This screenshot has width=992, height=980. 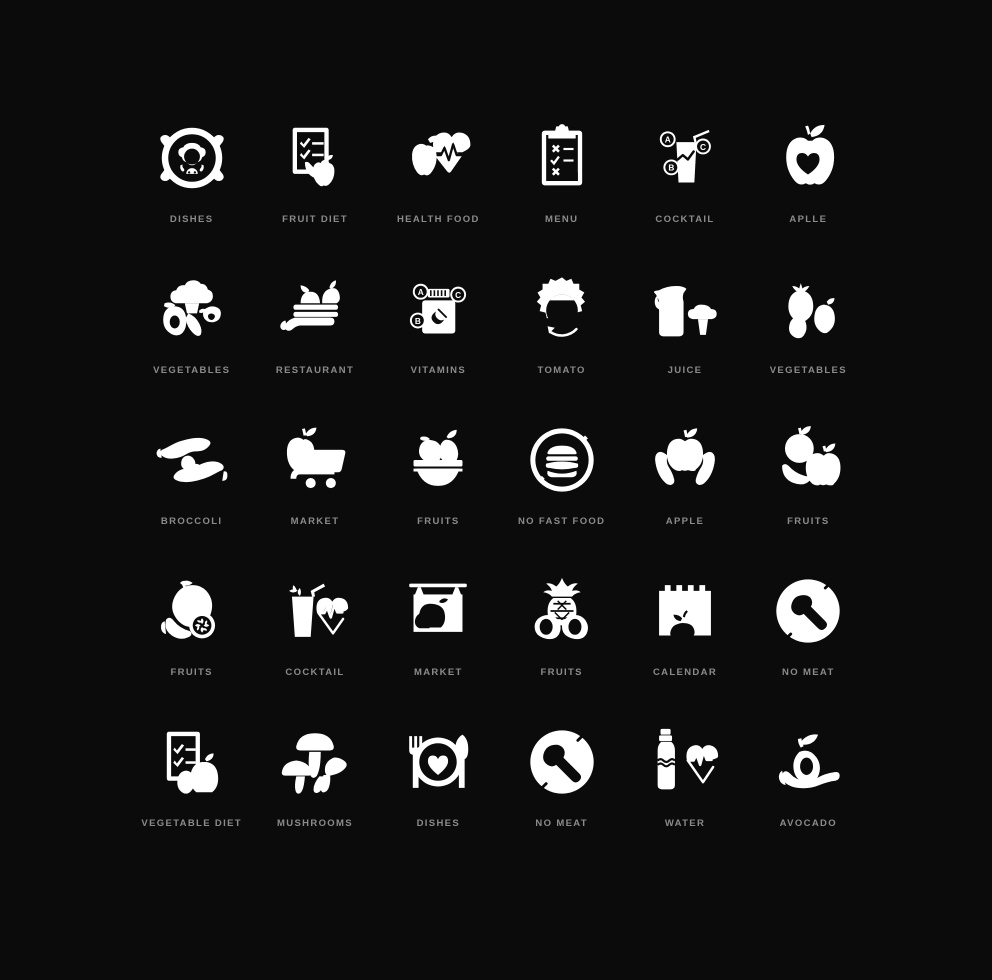 What do you see at coordinates (685, 370) in the screenshot?
I see `icon-label: JUICE` at bounding box center [685, 370].